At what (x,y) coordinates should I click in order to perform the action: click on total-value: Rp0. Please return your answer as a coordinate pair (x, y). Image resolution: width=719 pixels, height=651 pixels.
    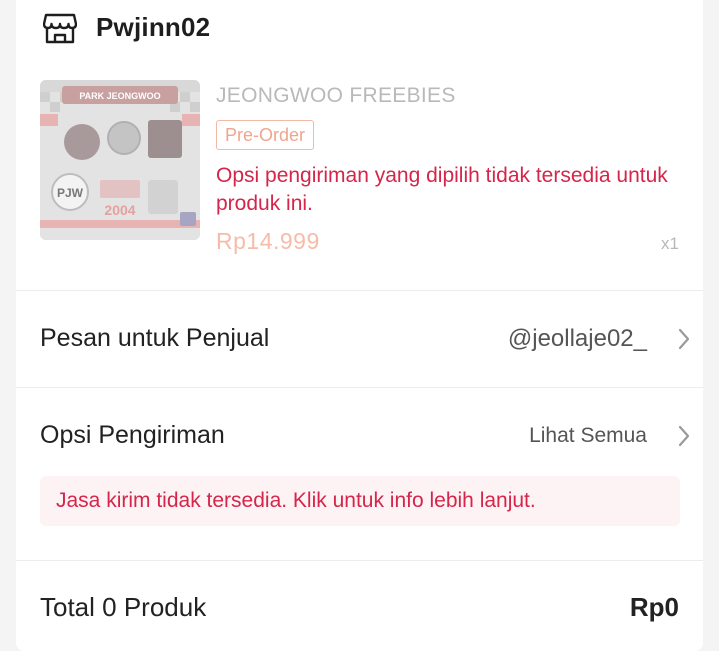
    Looking at the image, I should click on (654, 607).